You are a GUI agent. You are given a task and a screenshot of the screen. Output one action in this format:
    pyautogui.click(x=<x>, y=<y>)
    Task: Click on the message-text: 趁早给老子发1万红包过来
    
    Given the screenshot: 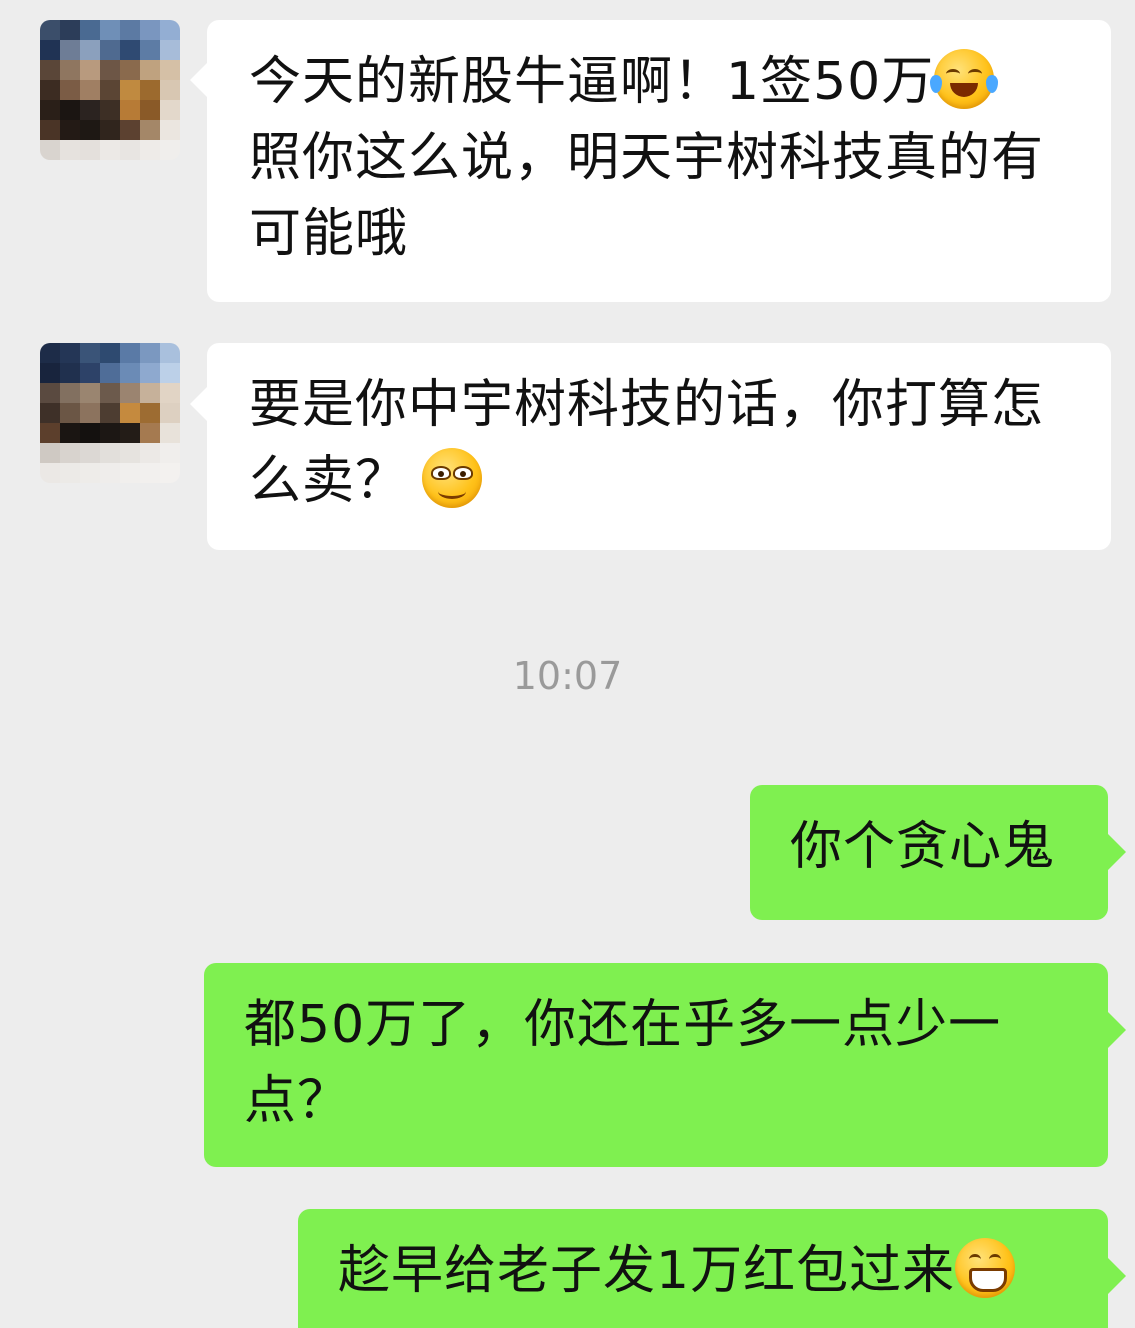 What is the action you would take?
    pyautogui.click(x=705, y=1271)
    